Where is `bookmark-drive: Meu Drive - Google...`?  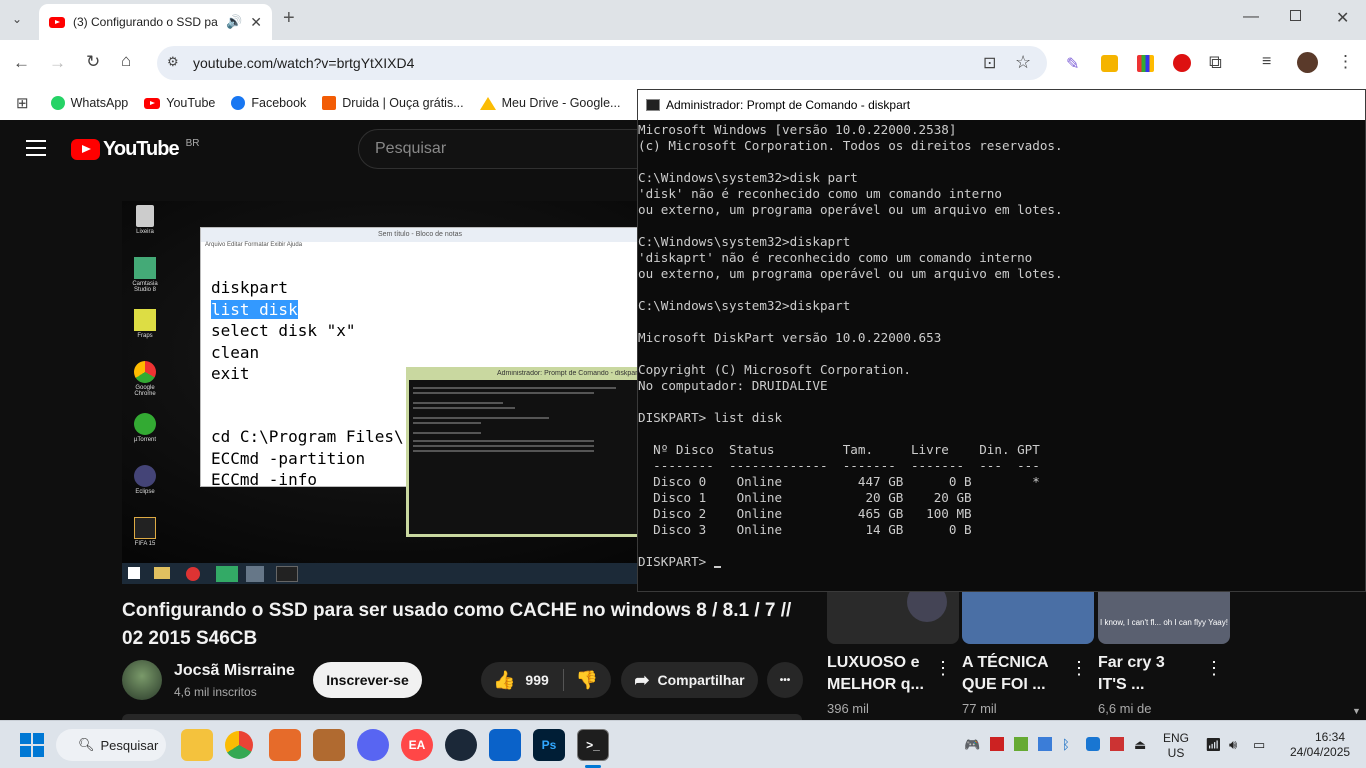 bookmark-drive: Meu Drive - Google... is located at coordinates (549, 103).